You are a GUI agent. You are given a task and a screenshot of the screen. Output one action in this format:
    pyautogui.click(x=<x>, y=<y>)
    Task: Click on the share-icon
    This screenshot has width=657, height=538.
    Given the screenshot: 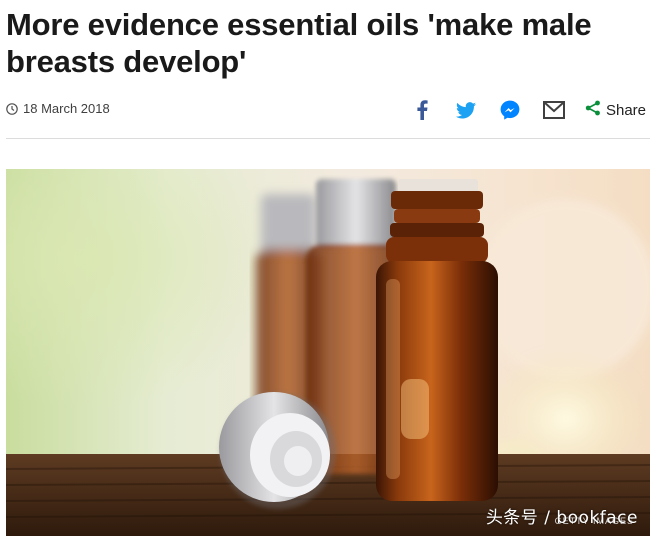 What is the action you would take?
    pyautogui.click(x=593, y=110)
    